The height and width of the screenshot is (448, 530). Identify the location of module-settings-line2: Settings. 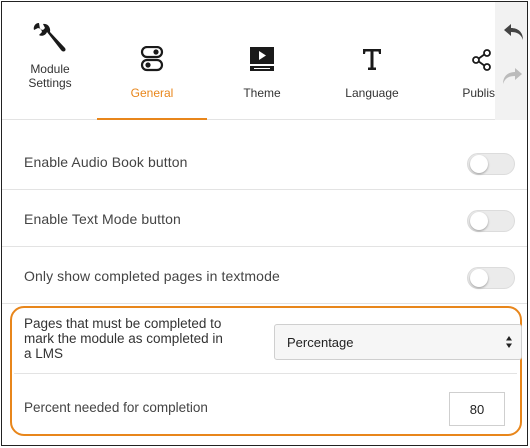
(50, 83).